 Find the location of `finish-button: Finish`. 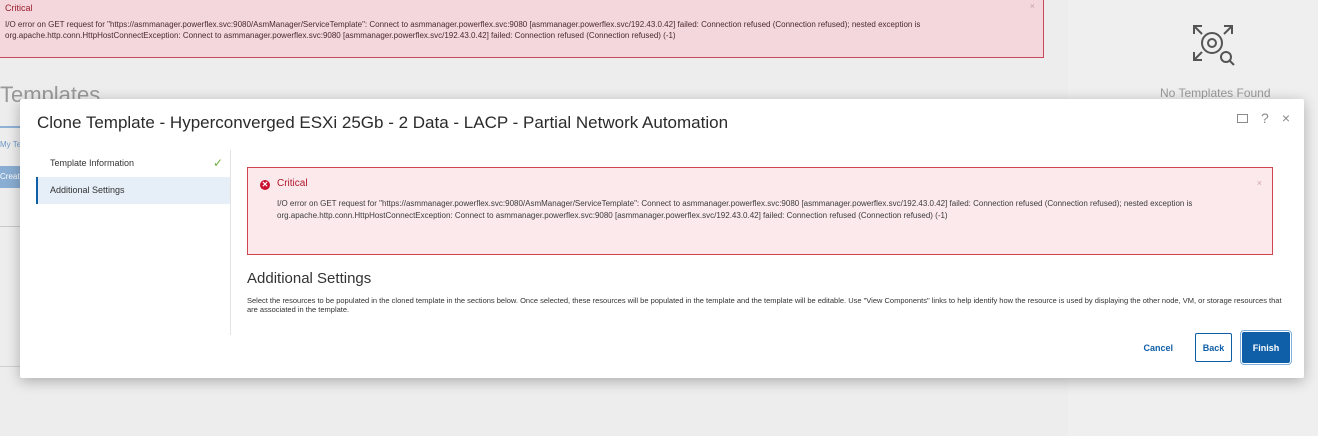

finish-button: Finish is located at coordinates (1266, 347).